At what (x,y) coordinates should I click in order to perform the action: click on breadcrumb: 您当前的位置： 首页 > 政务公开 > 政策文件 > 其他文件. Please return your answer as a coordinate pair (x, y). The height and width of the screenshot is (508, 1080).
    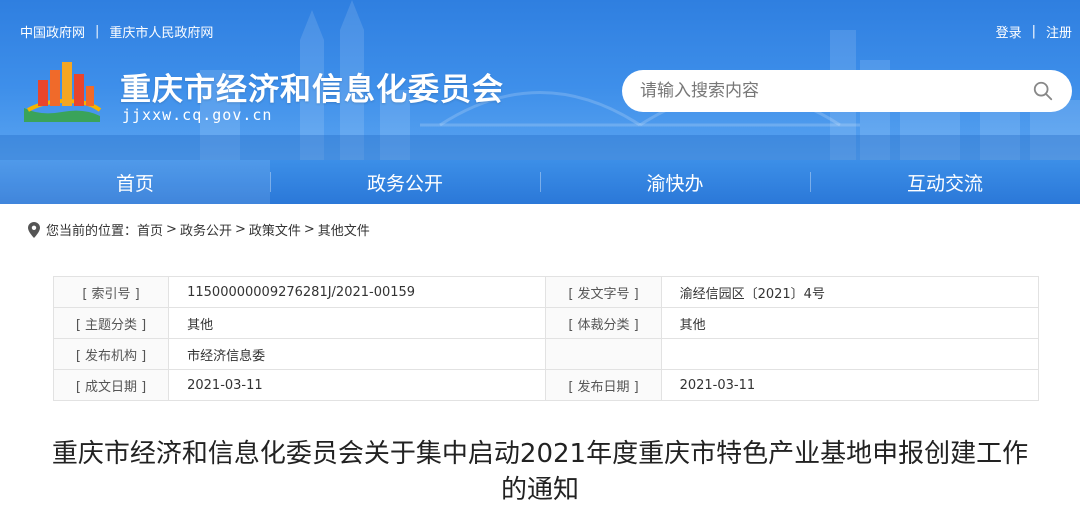
    Looking at the image, I should click on (199, 229).